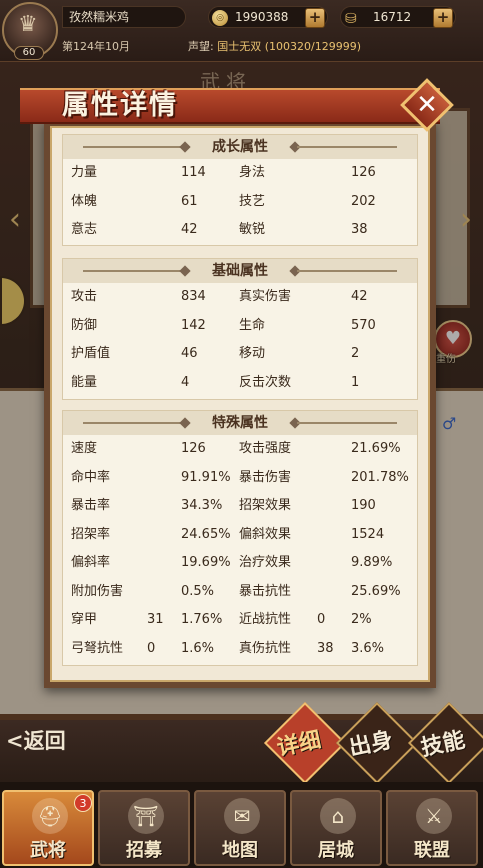 The width and height of the screenshot is (483, 868). I want to click on section-header: 基础属性, so click(240, 271).